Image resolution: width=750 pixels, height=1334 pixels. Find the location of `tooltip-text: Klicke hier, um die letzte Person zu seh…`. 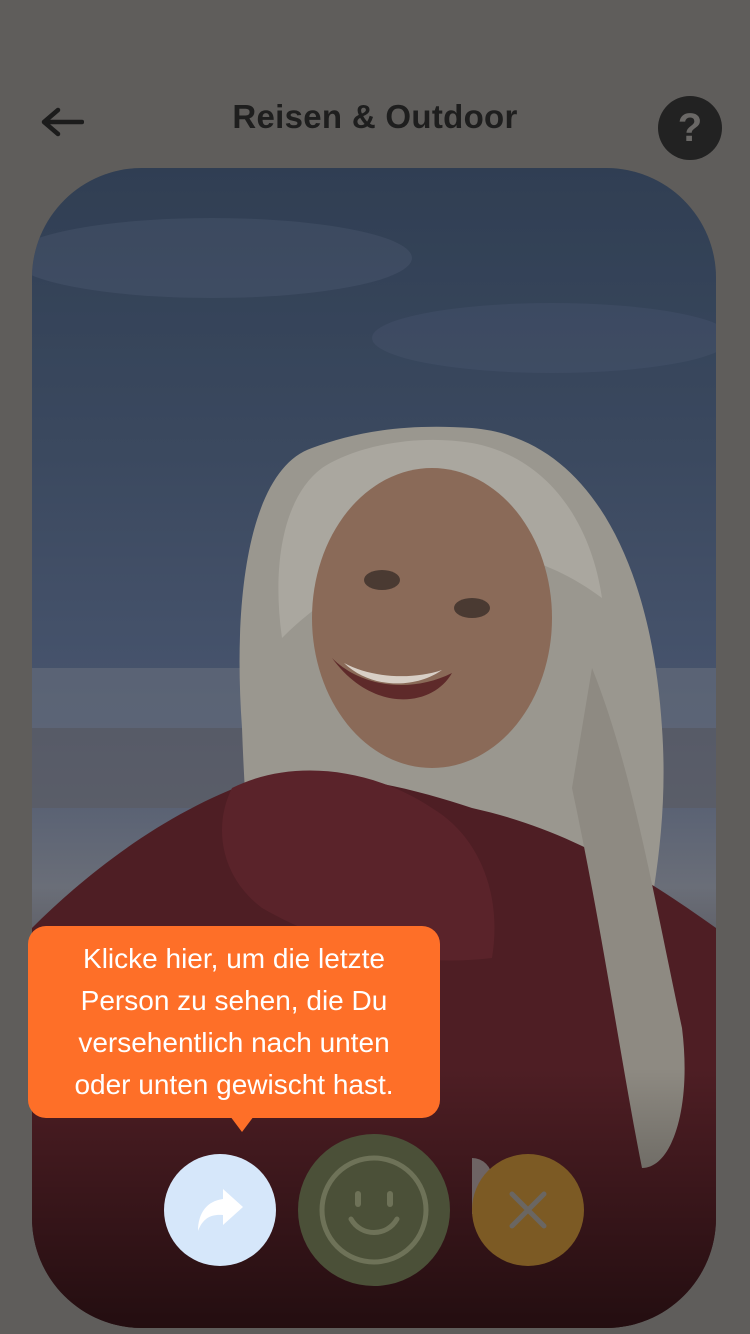

tooltip-text: Klicke hier, um die letzte Person zu seh… is located at coordinates (233, 1022).